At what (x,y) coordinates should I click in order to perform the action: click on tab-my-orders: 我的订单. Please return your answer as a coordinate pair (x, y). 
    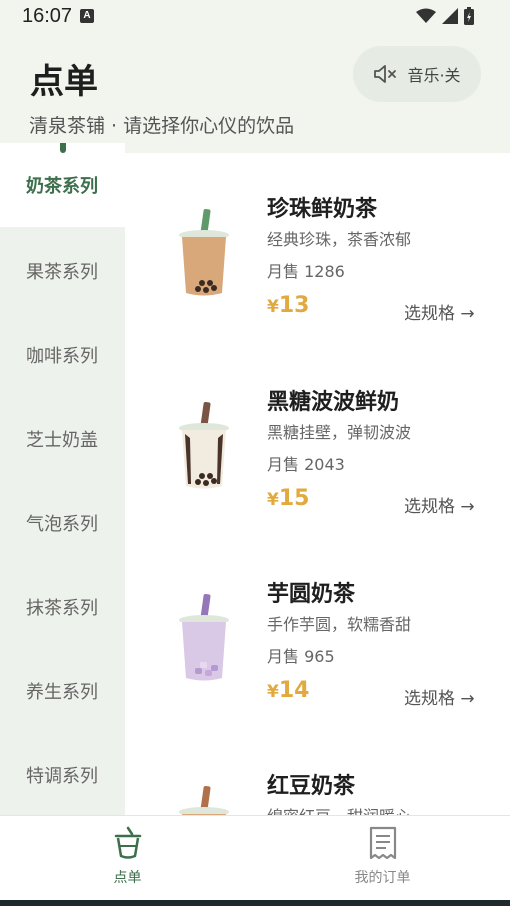
    Looking at the image, I should click on (382, 858).